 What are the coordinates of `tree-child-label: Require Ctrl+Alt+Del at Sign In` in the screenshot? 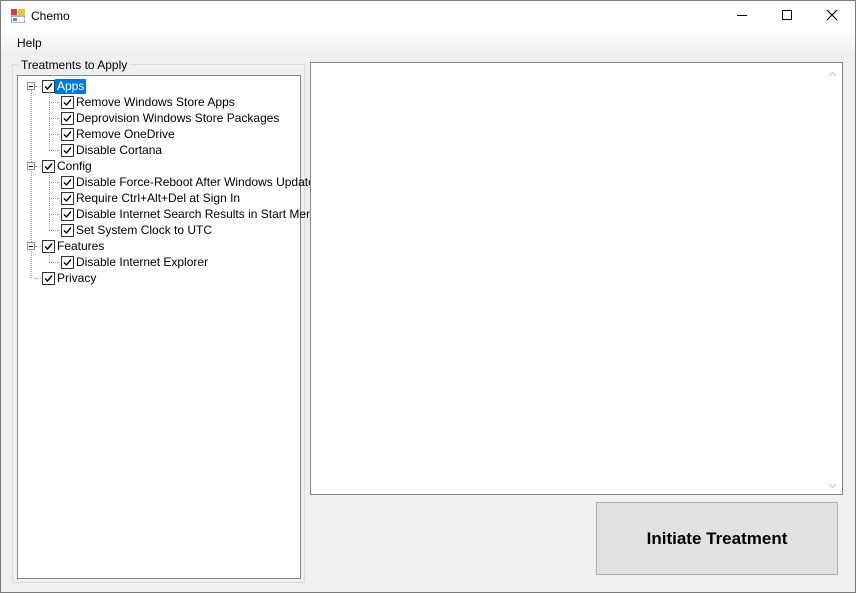 It's located at (158, 198).